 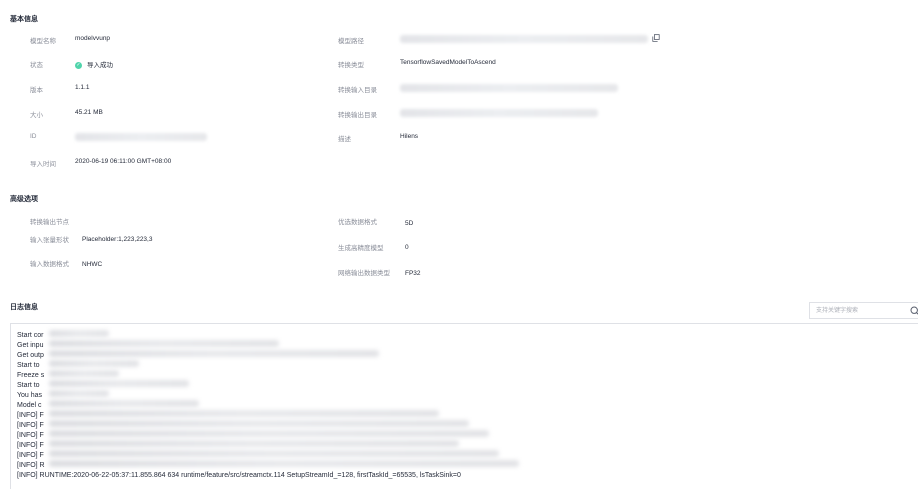 I want to click on conversion-type-label: 转换类型, so click(x=351, y=65).